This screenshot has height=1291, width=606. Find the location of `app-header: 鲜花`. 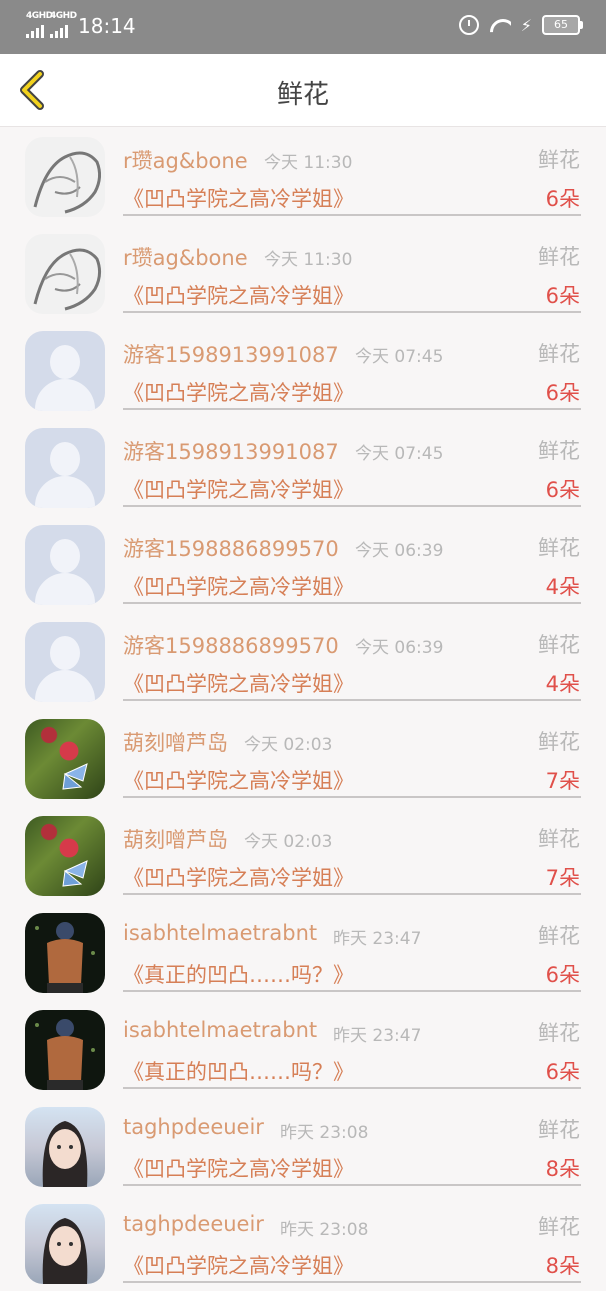

app-header: 鲜花 is located at coordinates (303, 90).